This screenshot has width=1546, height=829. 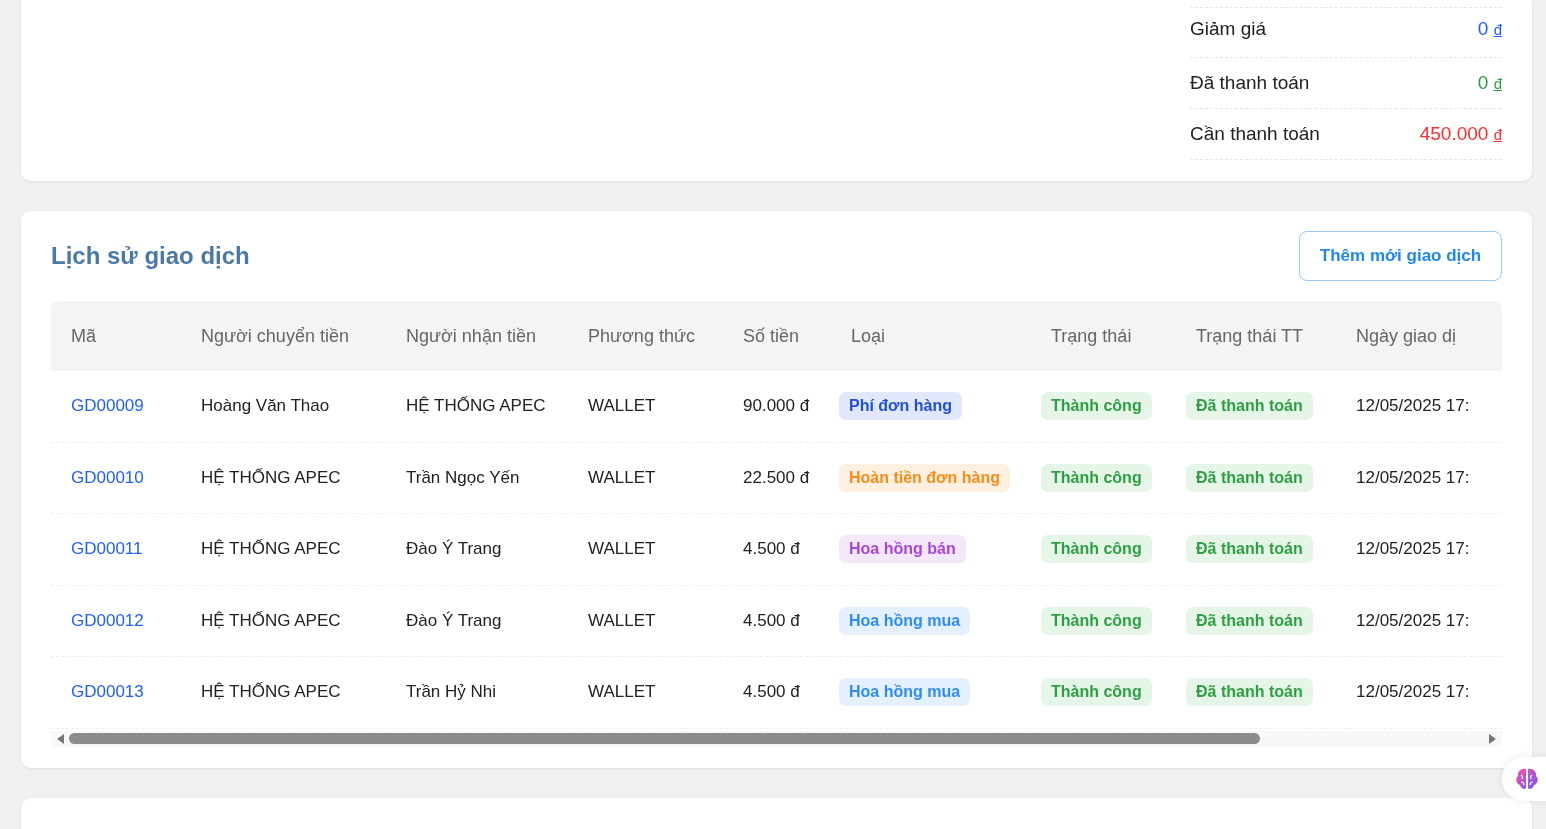 What do you see at coordinates (1250, 336) in the screenshot?
I see `column-header: Trạng thái TT` at bounding box center [1250, 336].